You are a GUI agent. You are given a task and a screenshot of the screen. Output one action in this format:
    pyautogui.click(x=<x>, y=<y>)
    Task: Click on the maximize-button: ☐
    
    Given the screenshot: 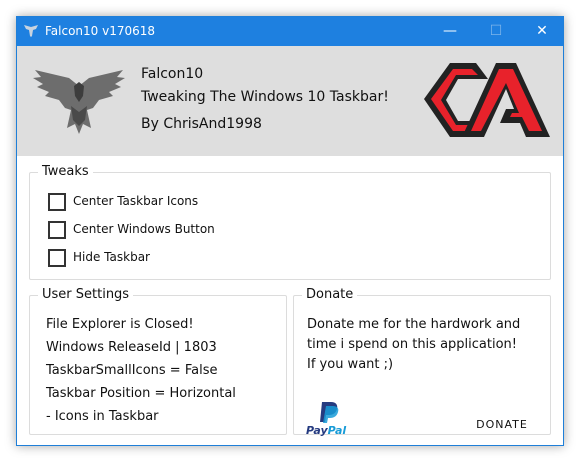 What is the action you would take?
    pyautogui.click(x=496, y=31)
    